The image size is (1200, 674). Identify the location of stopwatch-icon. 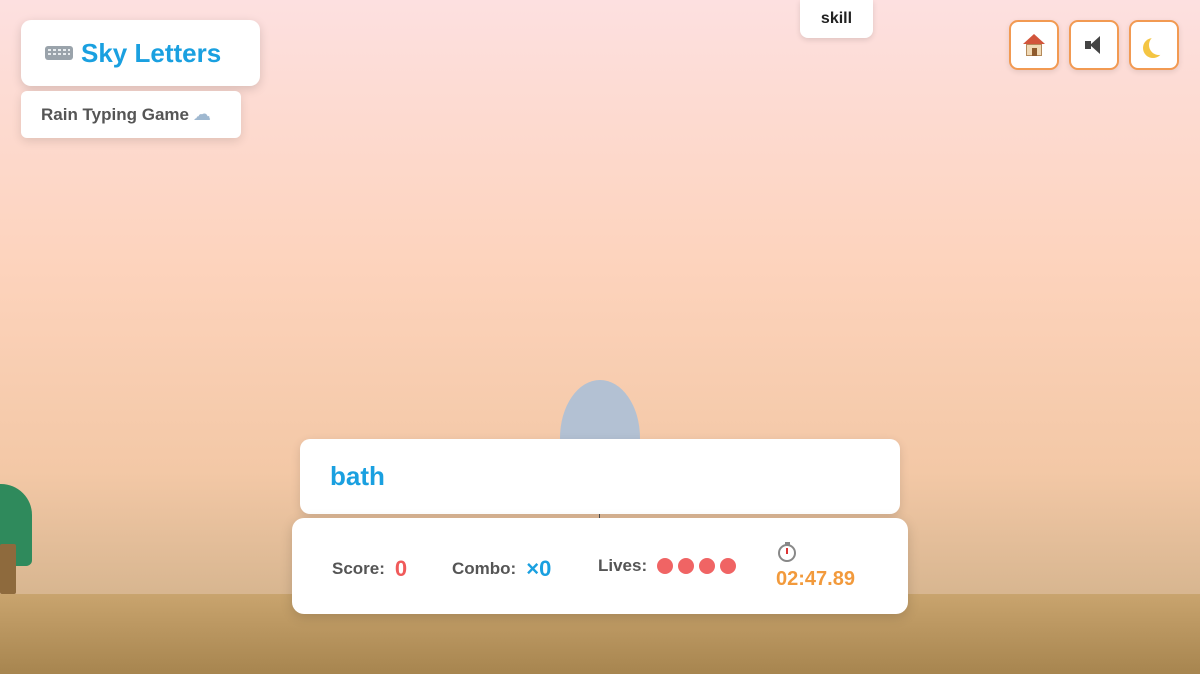
(788, 552).